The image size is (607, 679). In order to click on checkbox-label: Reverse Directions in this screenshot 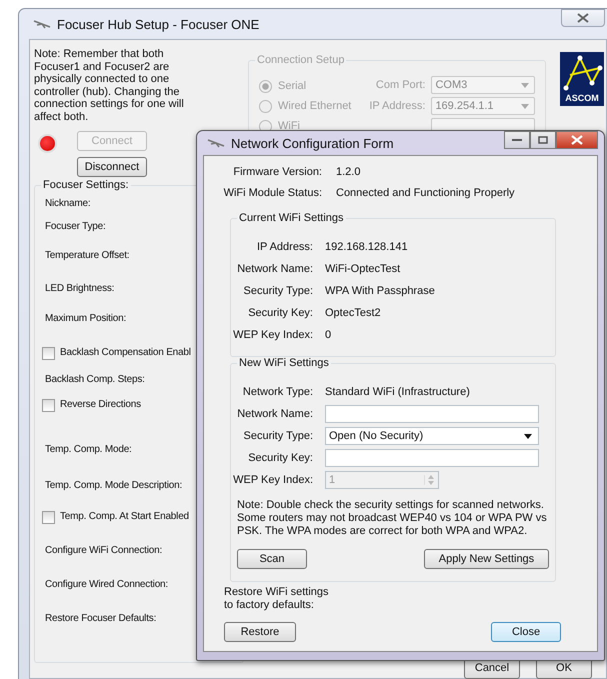, I will do `click(100, 404)`.